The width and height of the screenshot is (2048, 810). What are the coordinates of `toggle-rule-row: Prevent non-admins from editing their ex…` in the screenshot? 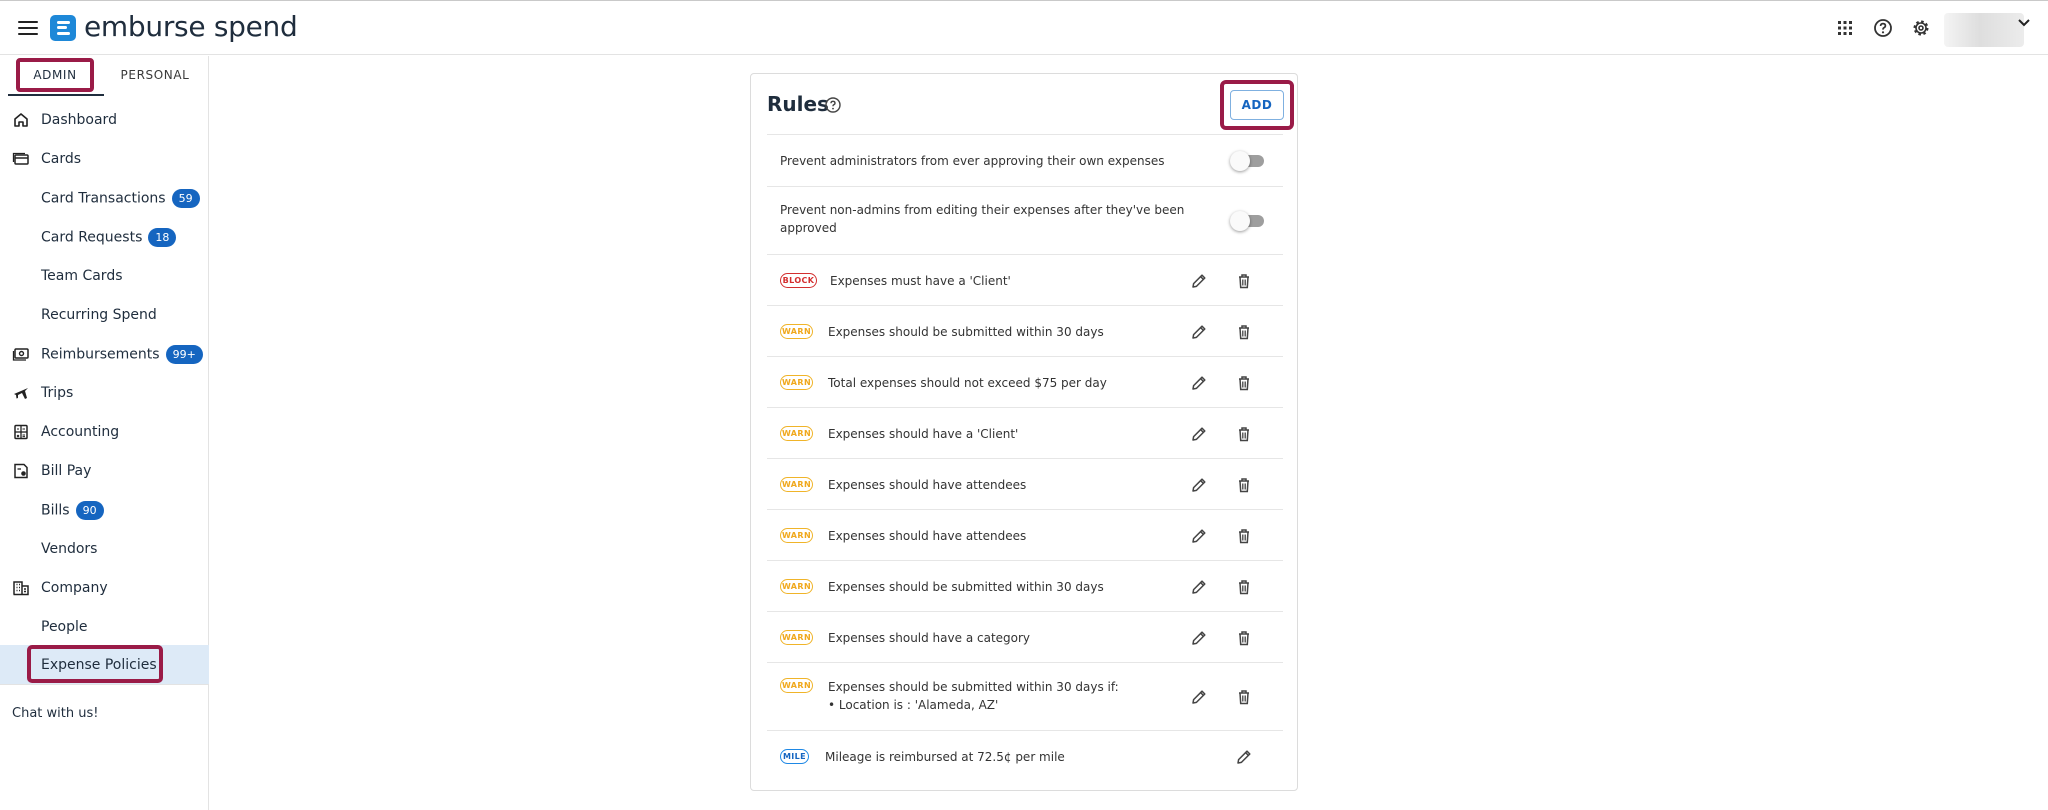 It's located at (1025, 220).